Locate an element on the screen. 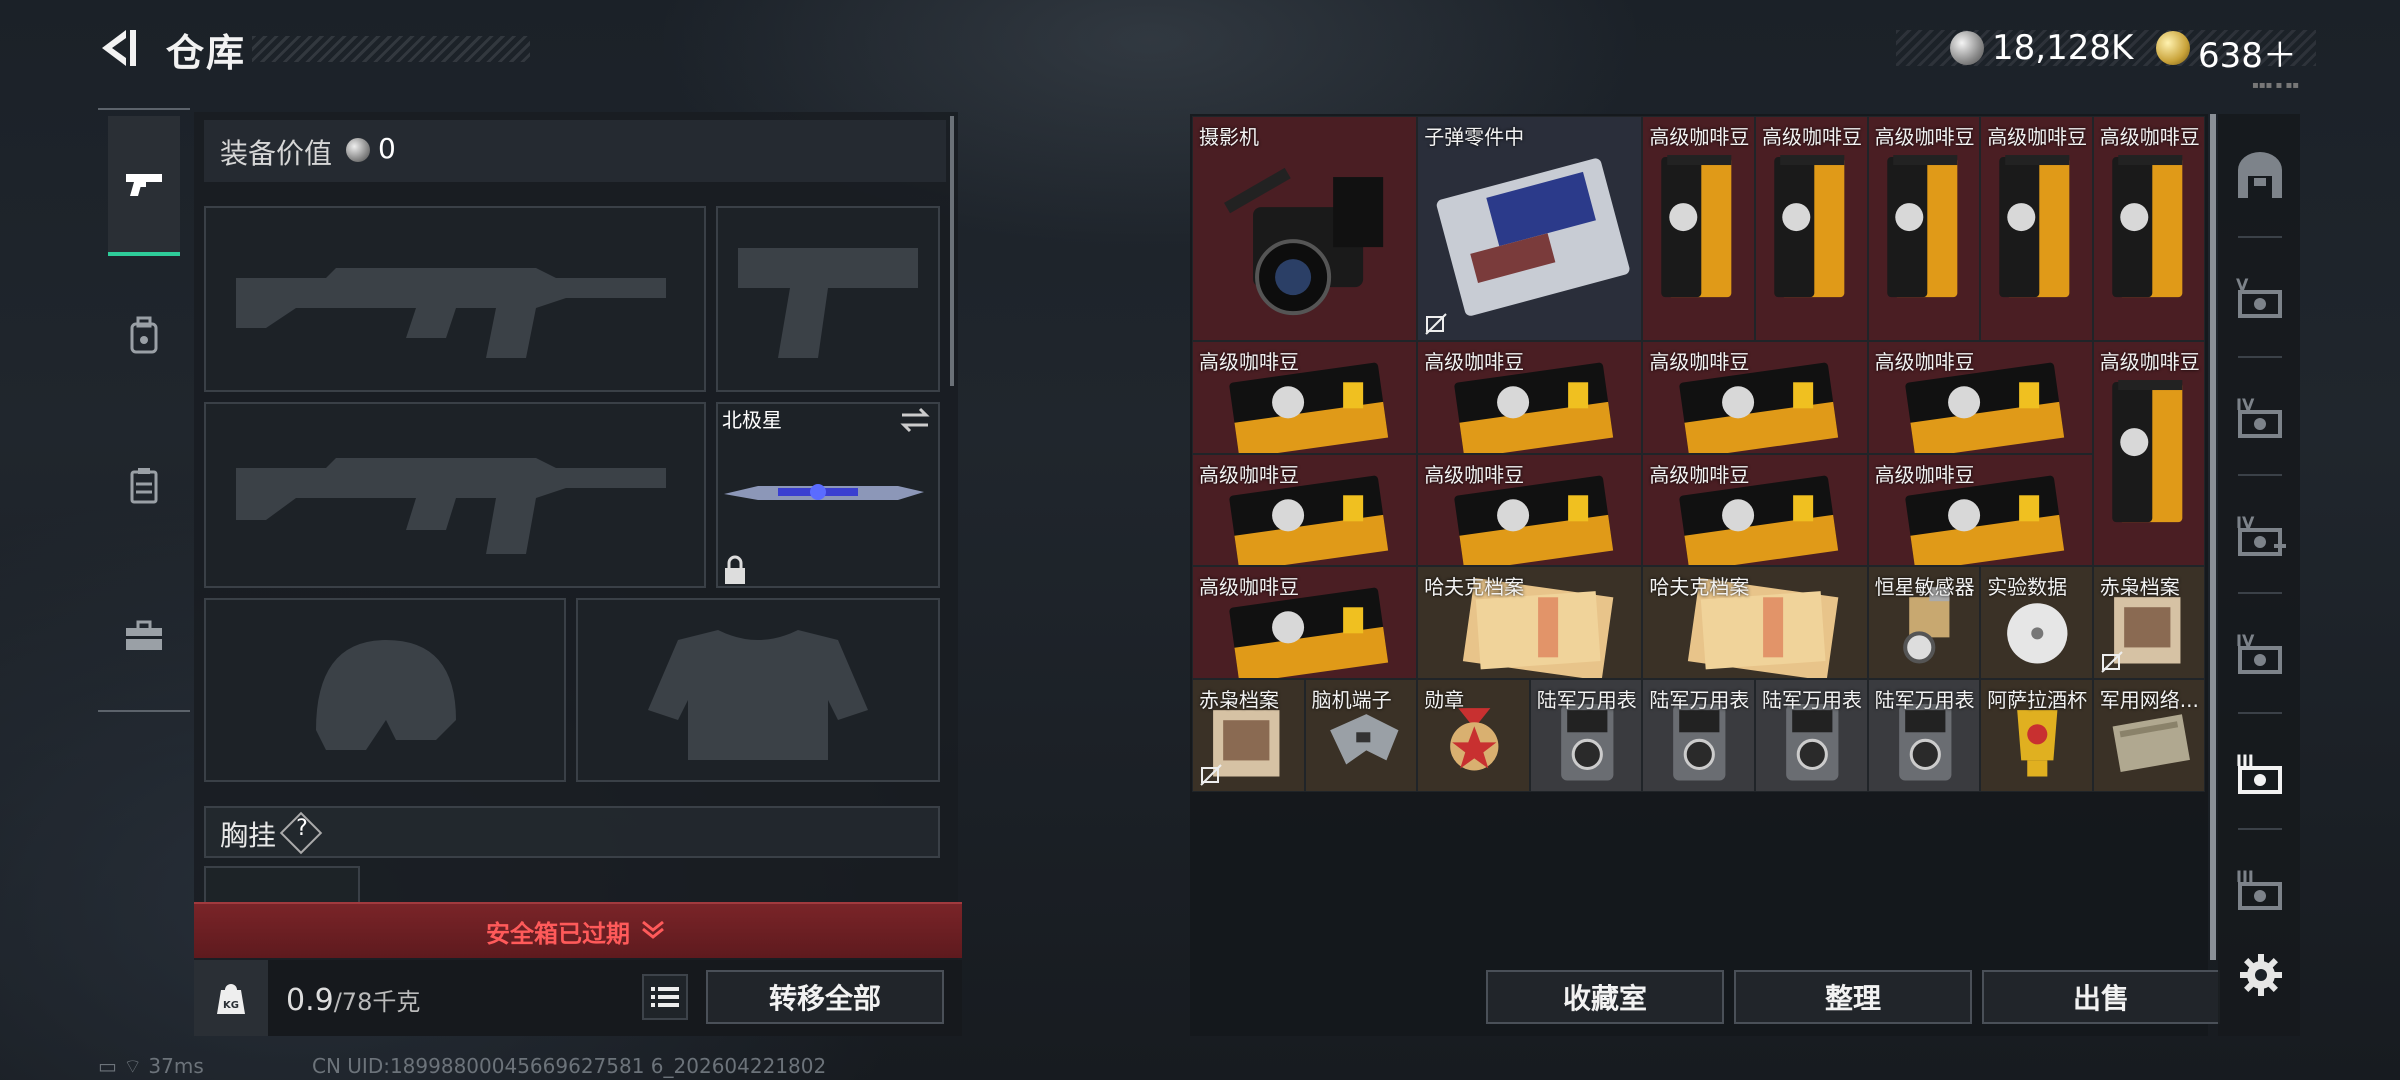 This screenshot has width=2400, height=1080. title-decoration is located at coordinates (391, 49).